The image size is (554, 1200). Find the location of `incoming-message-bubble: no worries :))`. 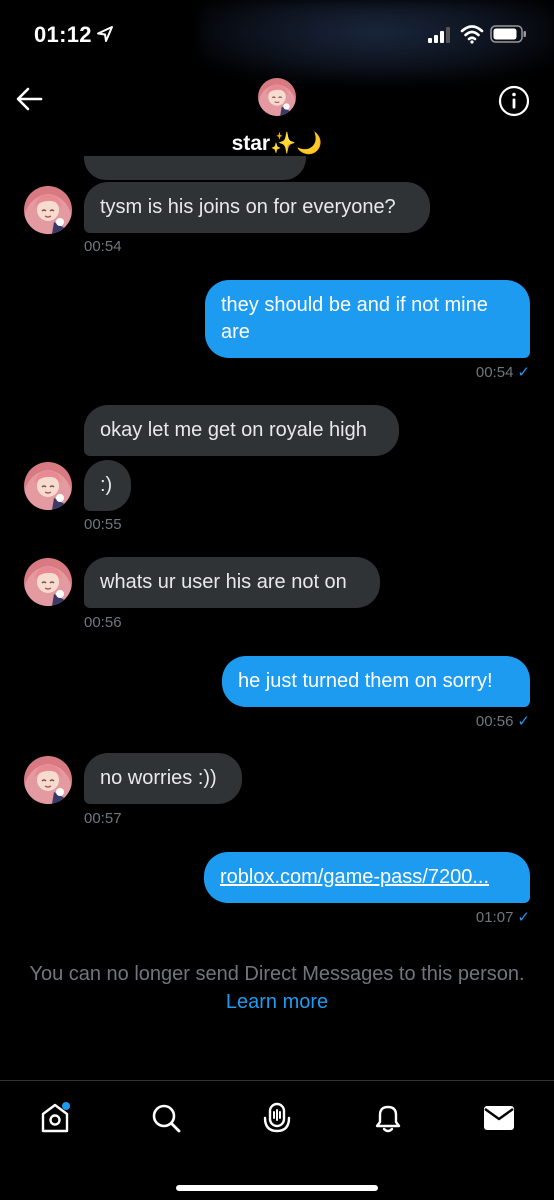

incoming-message-bubble: no worries :)) is located at coordinates (163, 778).